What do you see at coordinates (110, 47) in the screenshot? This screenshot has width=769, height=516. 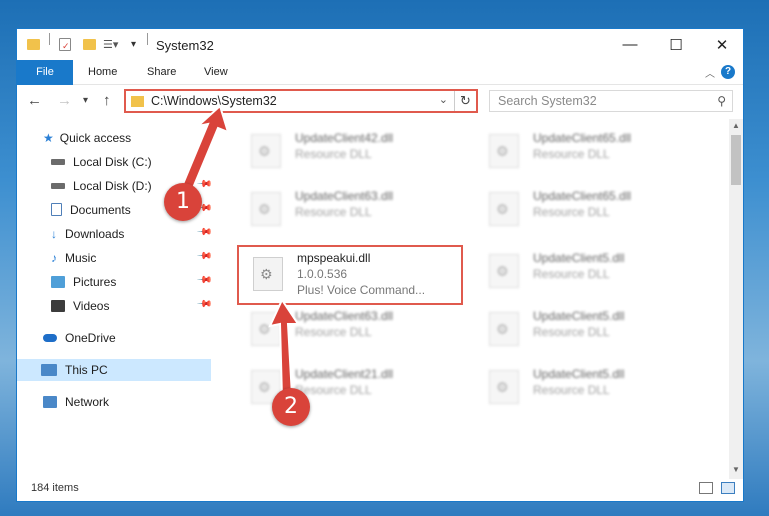 I see `customize-icon: ☰▾` at bounding box center [110, 47].